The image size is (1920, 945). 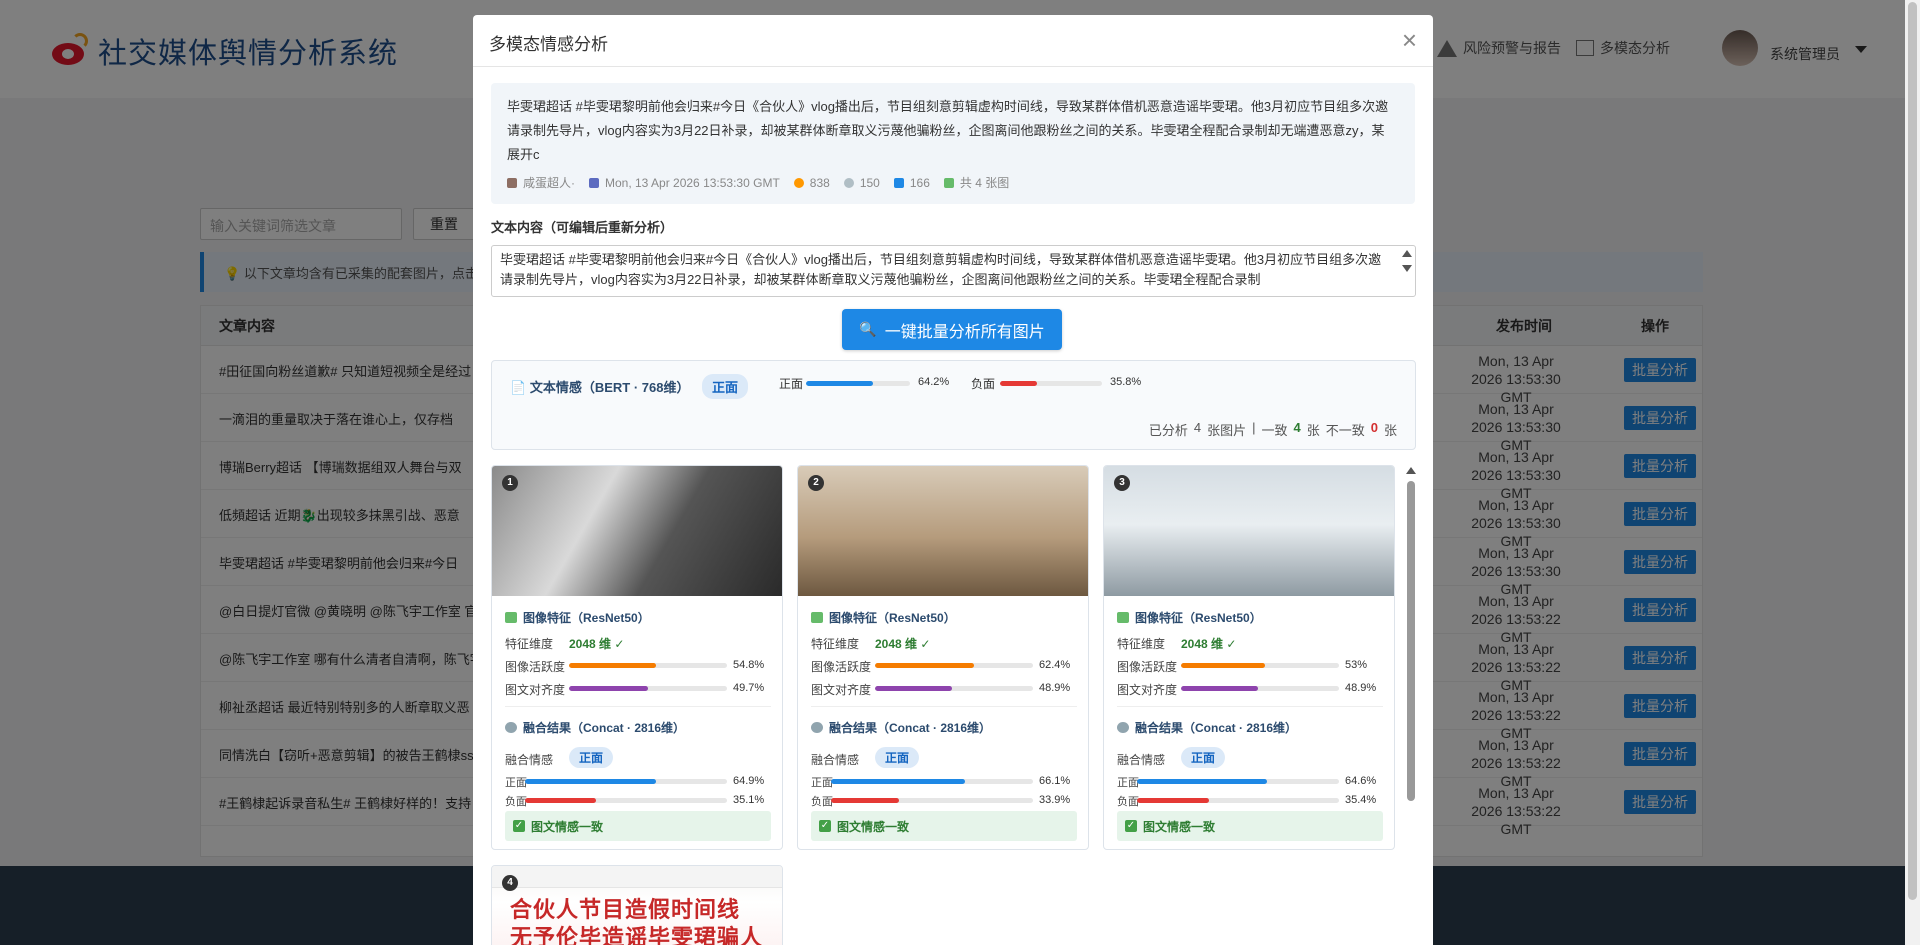 I want to click on activity-value: 54.8%, so click(x=749, y=665).